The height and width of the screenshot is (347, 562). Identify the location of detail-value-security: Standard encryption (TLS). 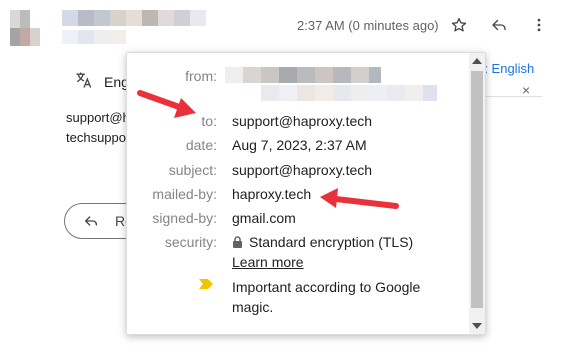
(322, 242).